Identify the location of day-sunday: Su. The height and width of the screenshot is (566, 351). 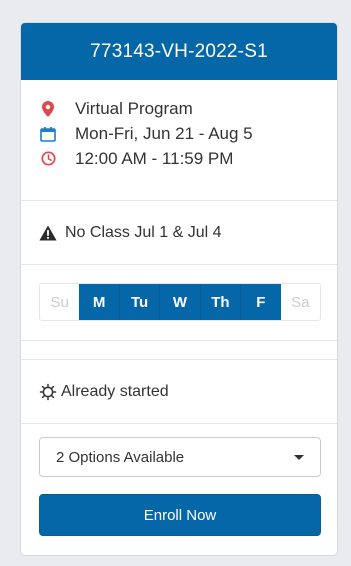
(60, 302).